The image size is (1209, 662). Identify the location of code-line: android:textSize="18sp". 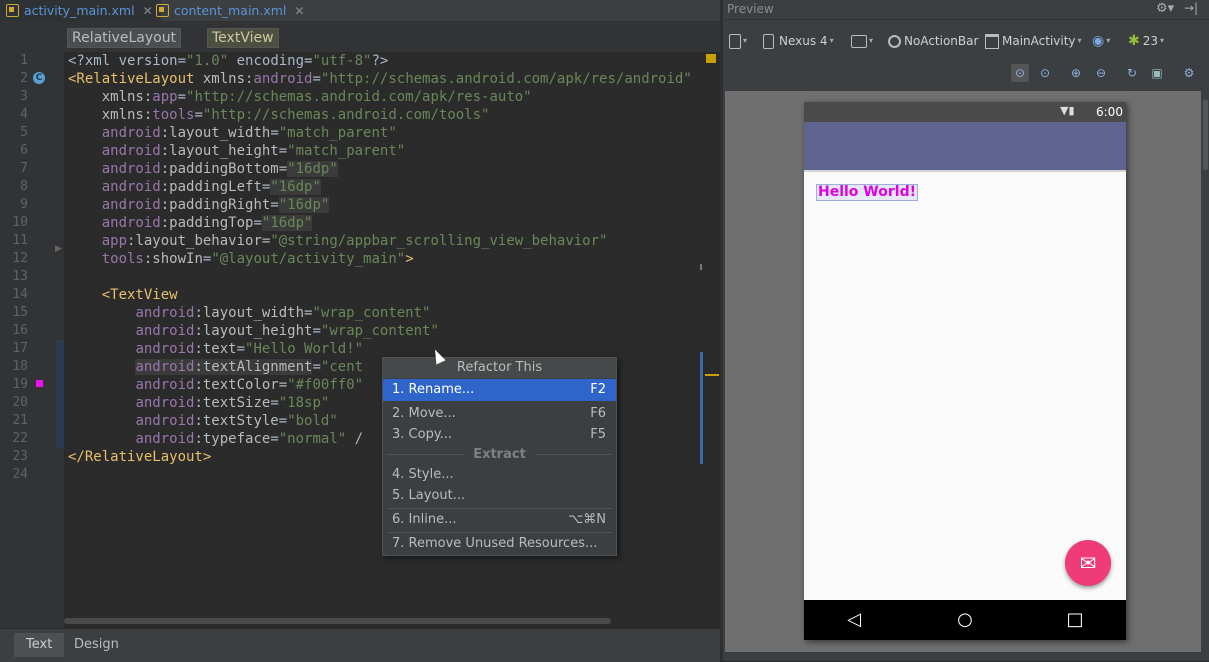
(198, 403).